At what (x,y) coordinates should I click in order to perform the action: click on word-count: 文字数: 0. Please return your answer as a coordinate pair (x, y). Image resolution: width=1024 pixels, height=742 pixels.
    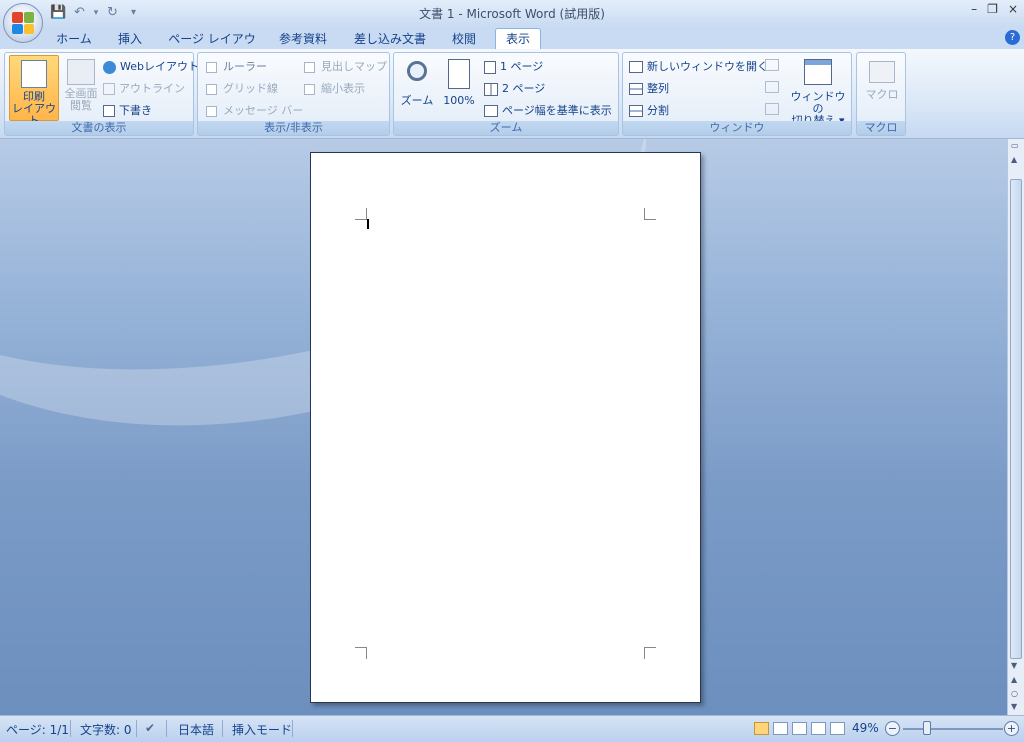
    Looking at the image, I should click on (106, 729).